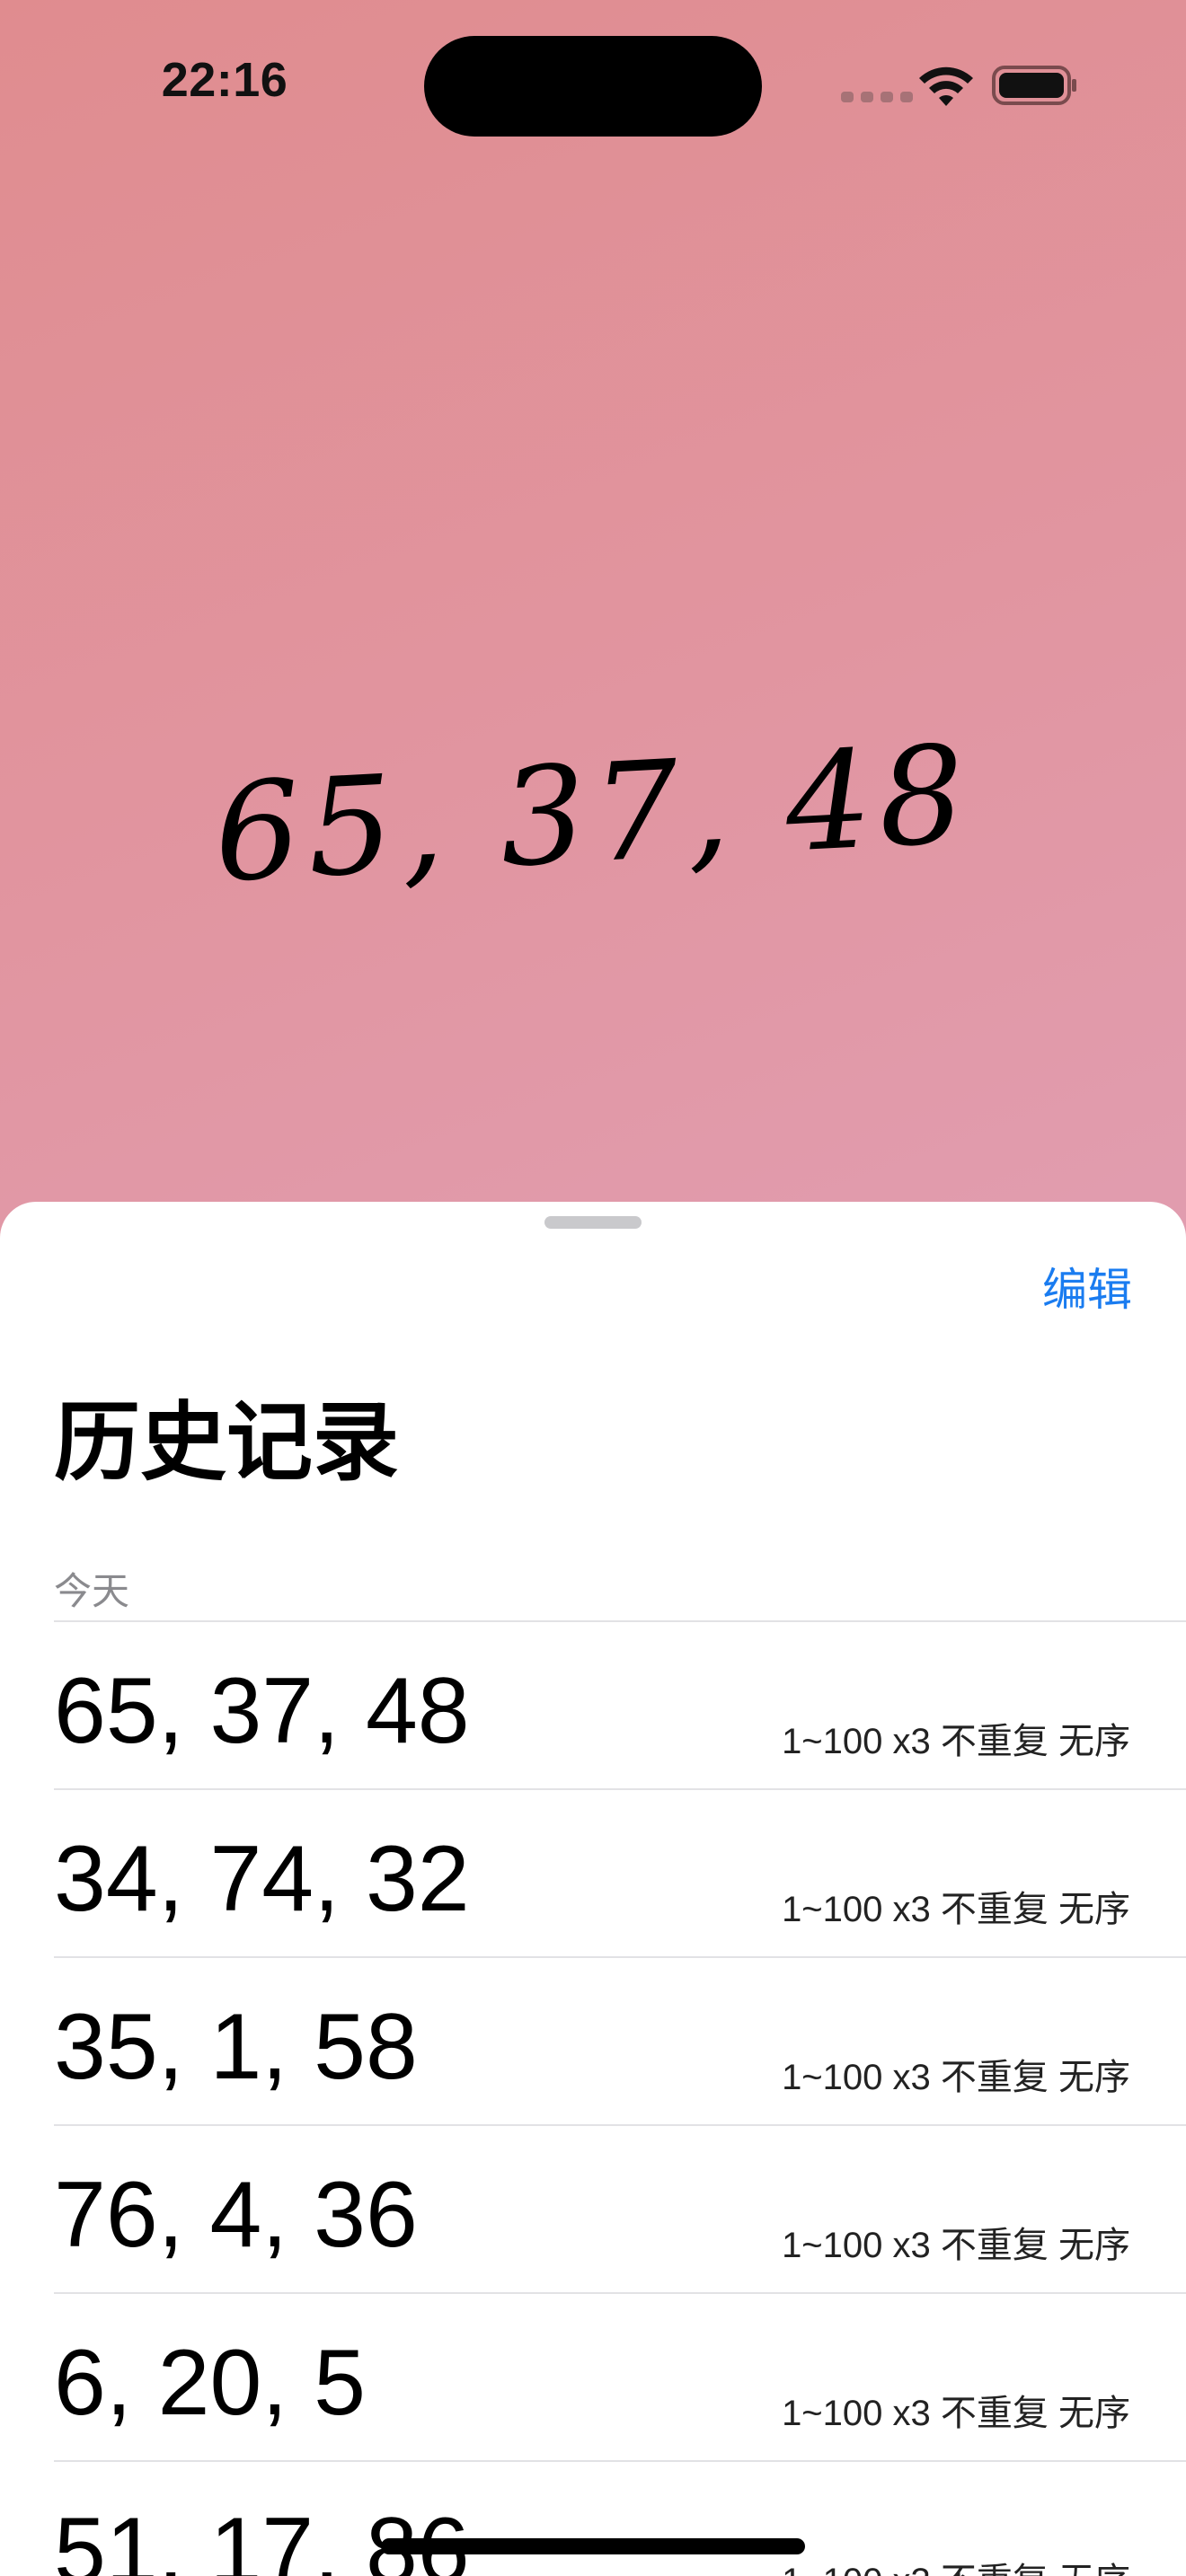  I want to click on list-item: 51, 17, 86 1~100 x3 不重复 无序, so click(620, 2518).